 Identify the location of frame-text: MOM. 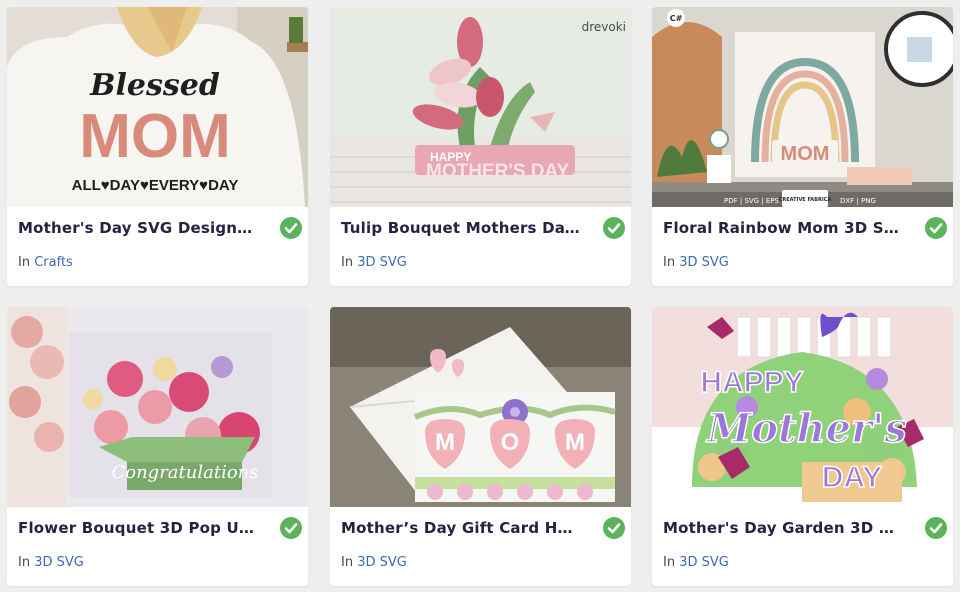
(805, 154).